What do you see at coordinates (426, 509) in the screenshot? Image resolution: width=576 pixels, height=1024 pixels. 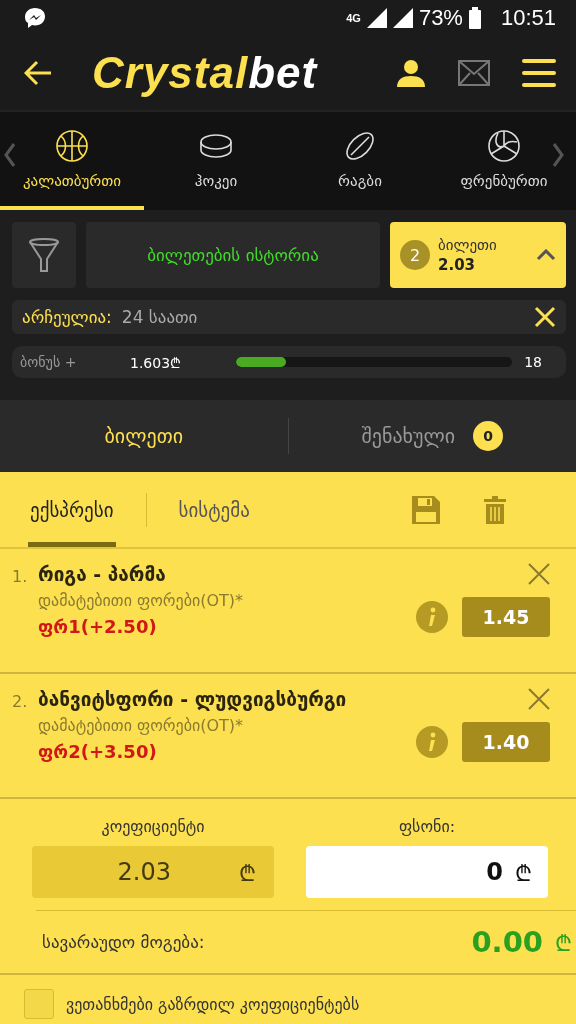 I see `save-icon` at bounding box center [426, 509].